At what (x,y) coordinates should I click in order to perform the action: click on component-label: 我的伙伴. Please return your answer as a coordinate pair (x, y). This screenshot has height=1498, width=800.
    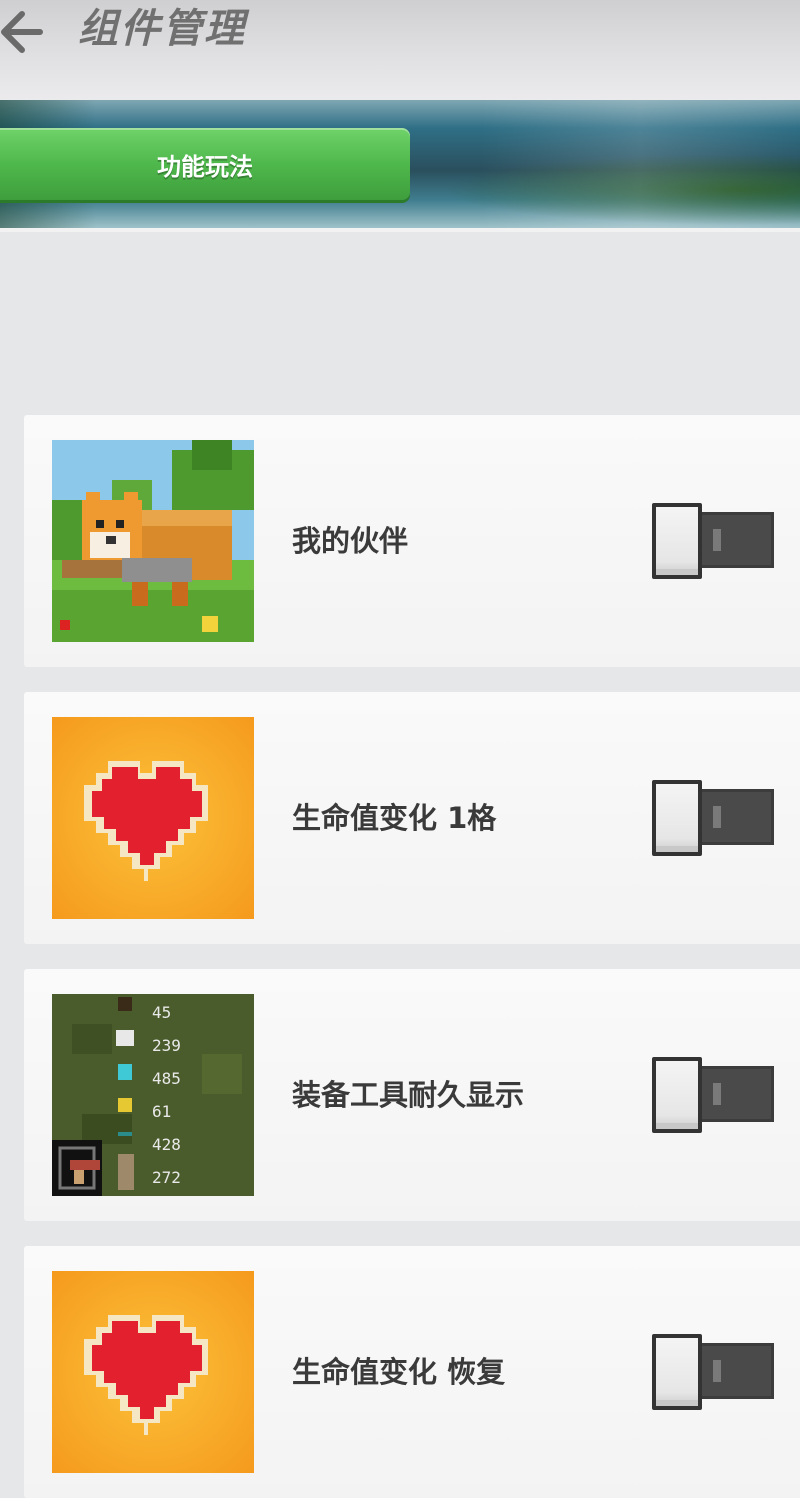
    Looking at the image, I should click on (350, 541).